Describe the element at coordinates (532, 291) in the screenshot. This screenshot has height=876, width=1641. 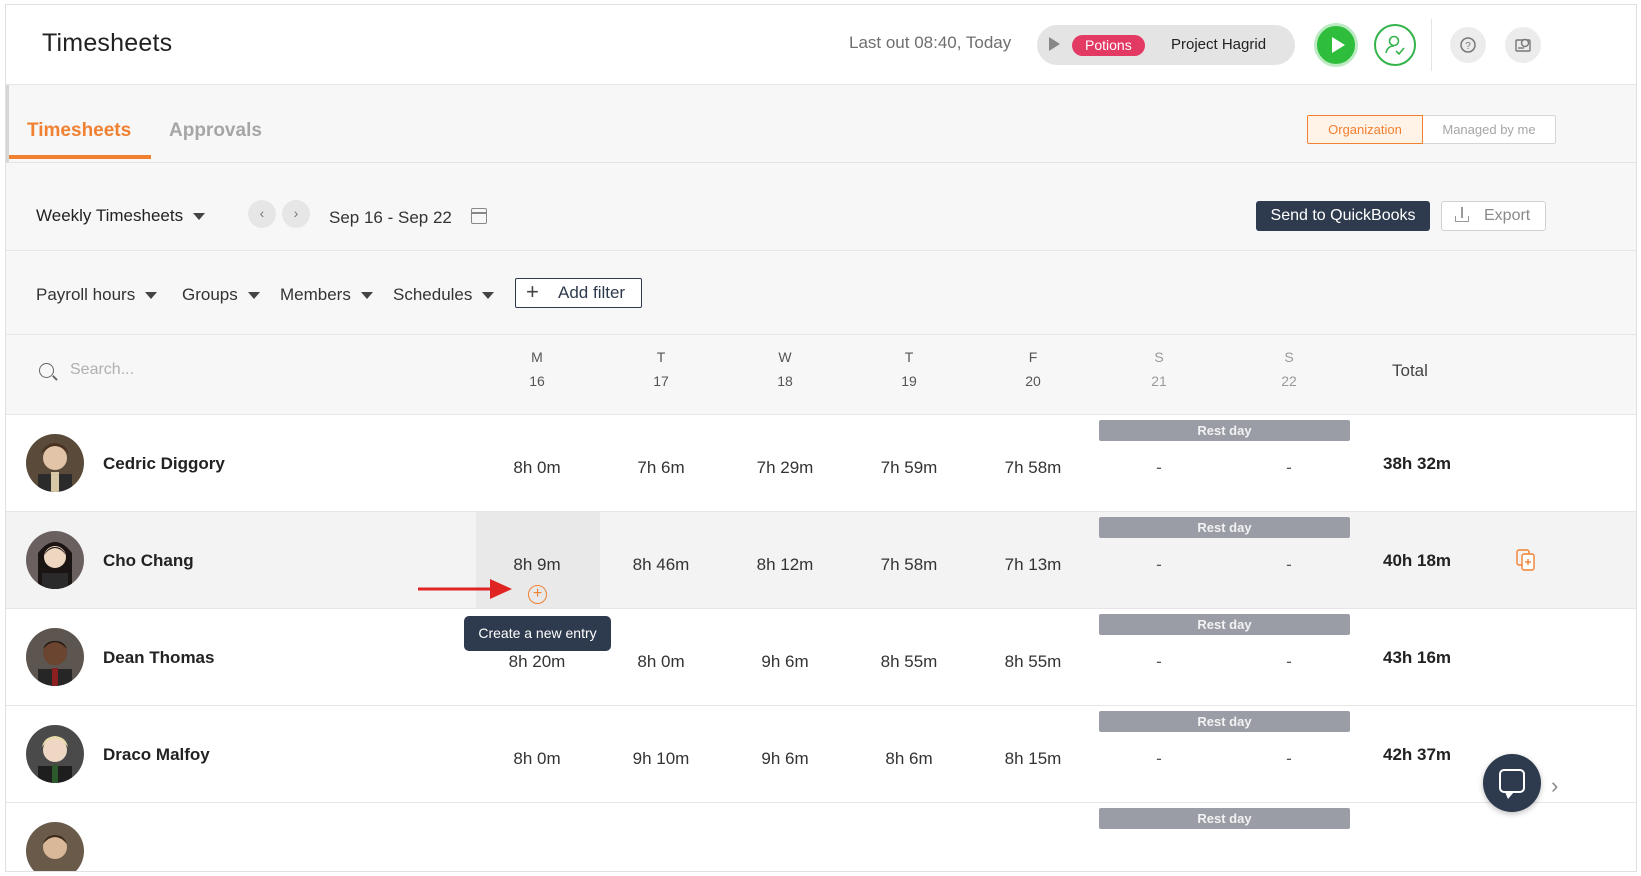
I see `plus-icon: +` at that location.